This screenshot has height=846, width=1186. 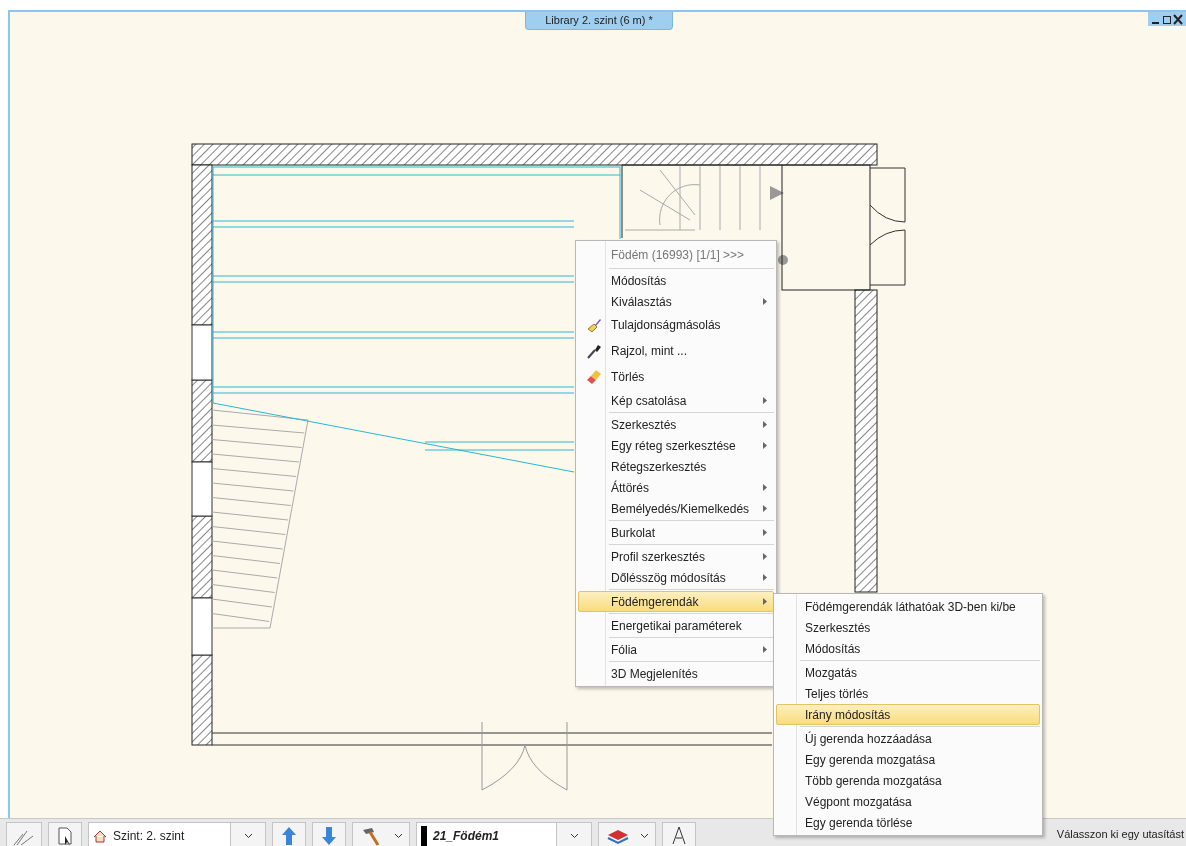 I want to click on maximize-icon, so click(x=1167, y=19).